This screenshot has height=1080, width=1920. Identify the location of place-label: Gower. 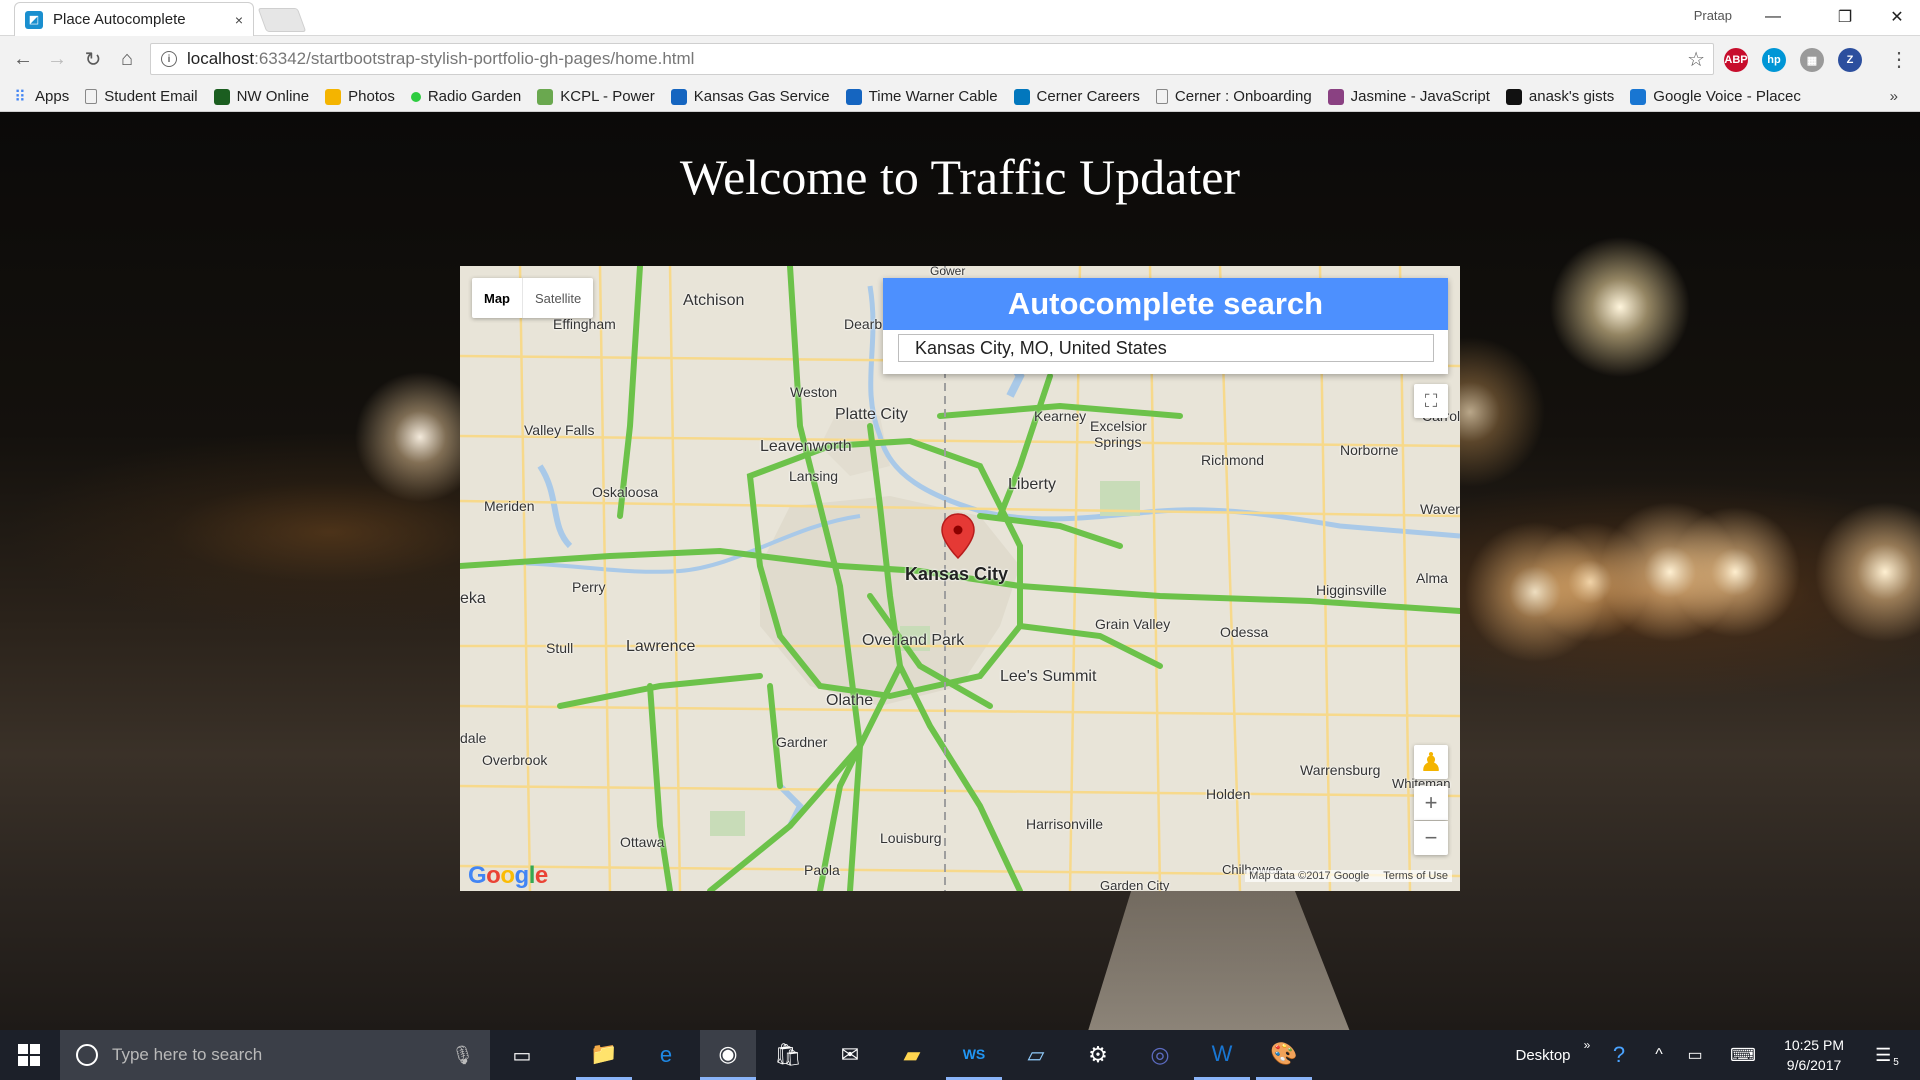
(948, 272).